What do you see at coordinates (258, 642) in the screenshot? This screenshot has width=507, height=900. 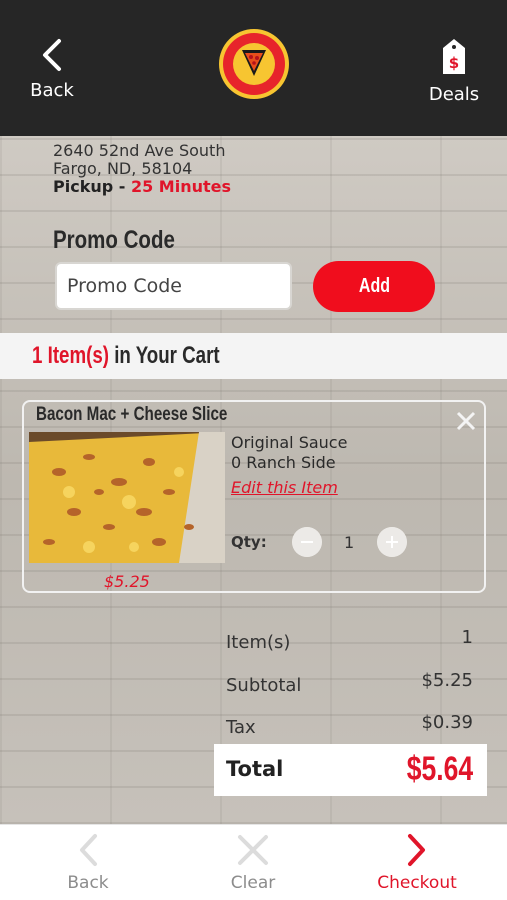 I see `summary-items-label: Item(s)` at bounding box center [258, 642].